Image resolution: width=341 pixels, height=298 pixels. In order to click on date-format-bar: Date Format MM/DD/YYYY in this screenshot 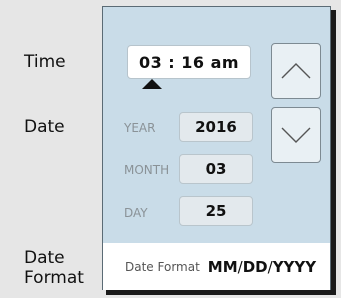, I will do `click(216, 266)`.